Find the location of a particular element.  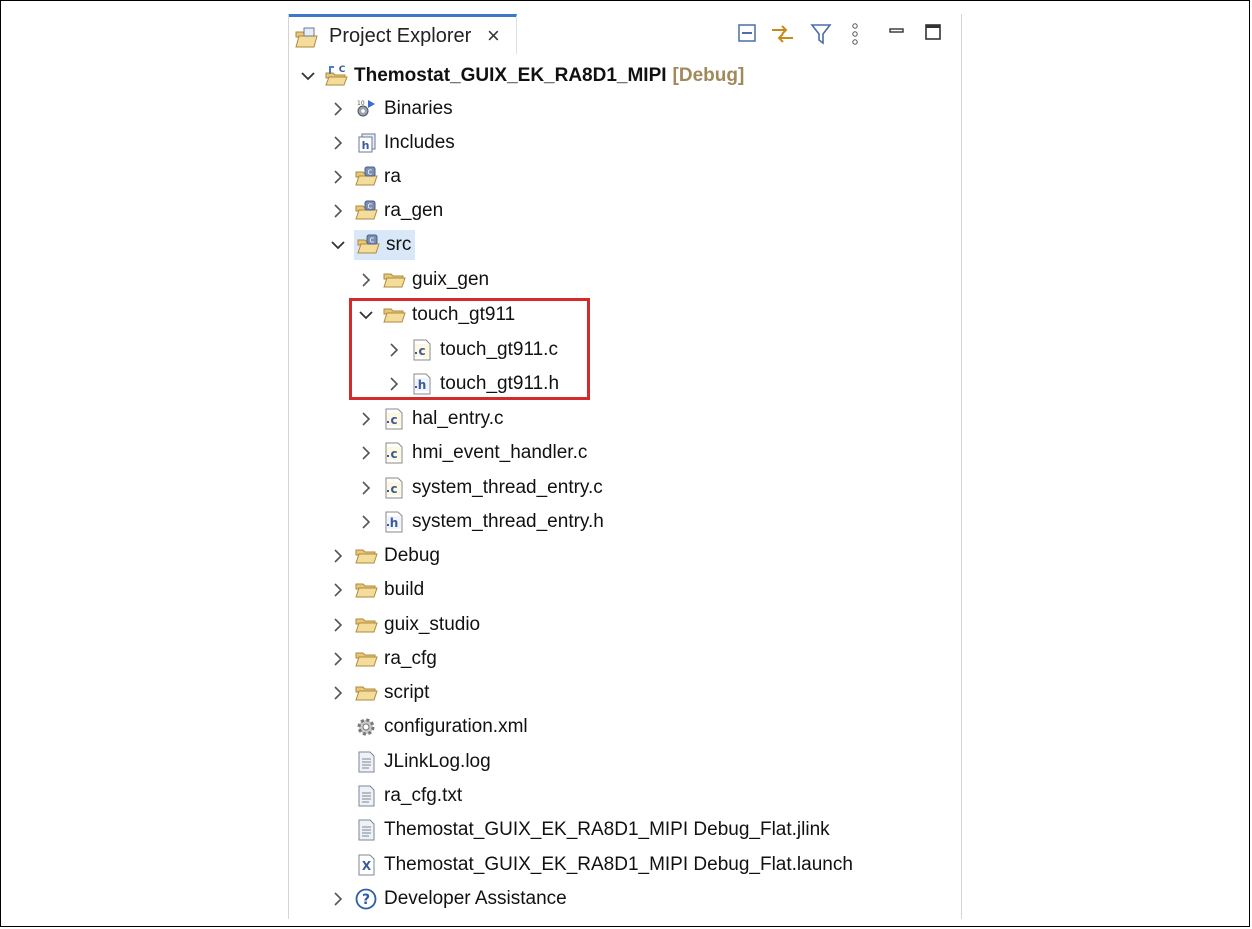

tree-item-ra-gen: ra_gen is located at coordinates (386, 211).